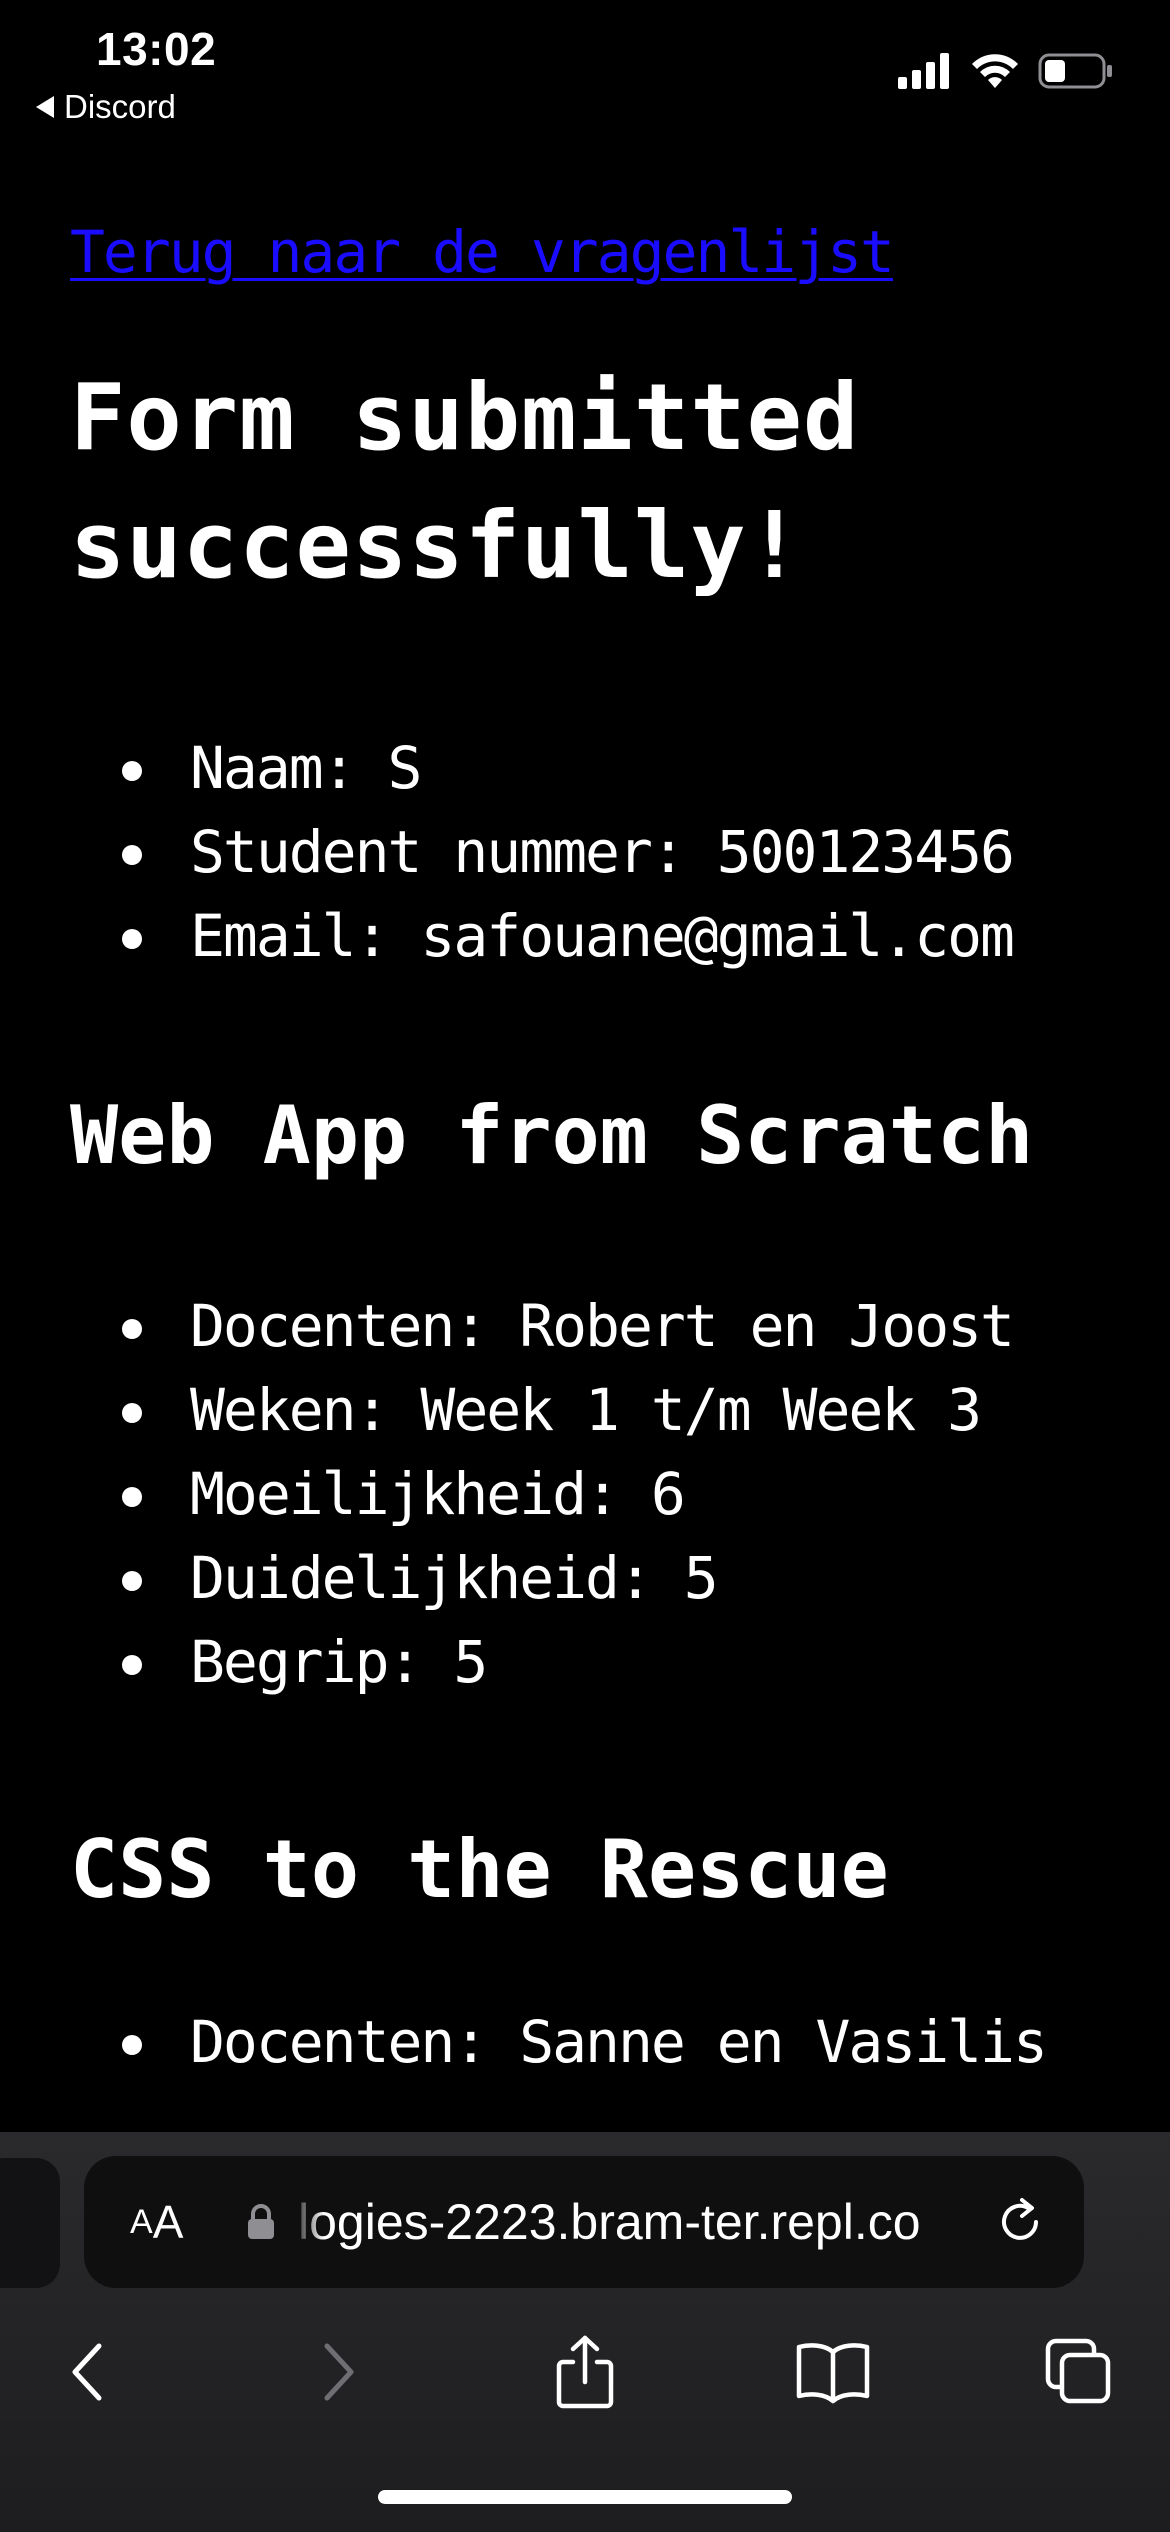  I want to click on url-text: logies-2223.bram-ter.repl.co, so click(609, 2222).